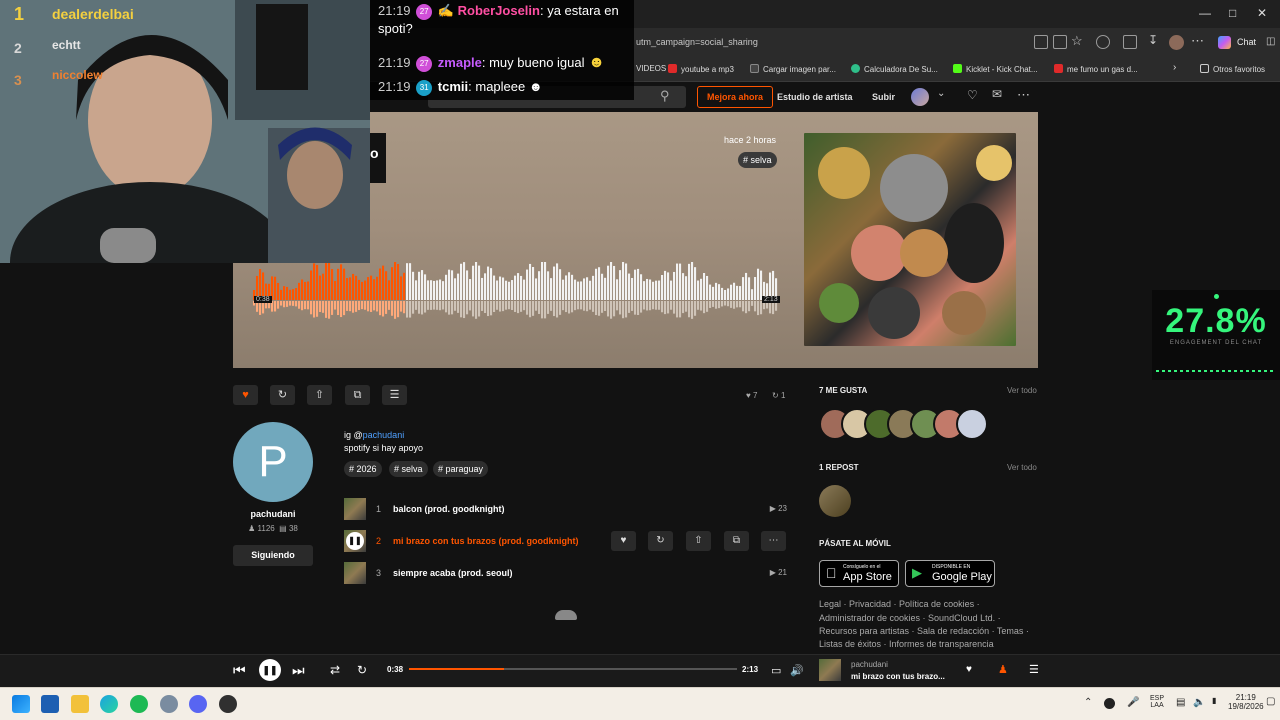  Describe the element at coordinates (1199, 702) in the screenshot. I see `speaker-icon: 🔈` at that location.